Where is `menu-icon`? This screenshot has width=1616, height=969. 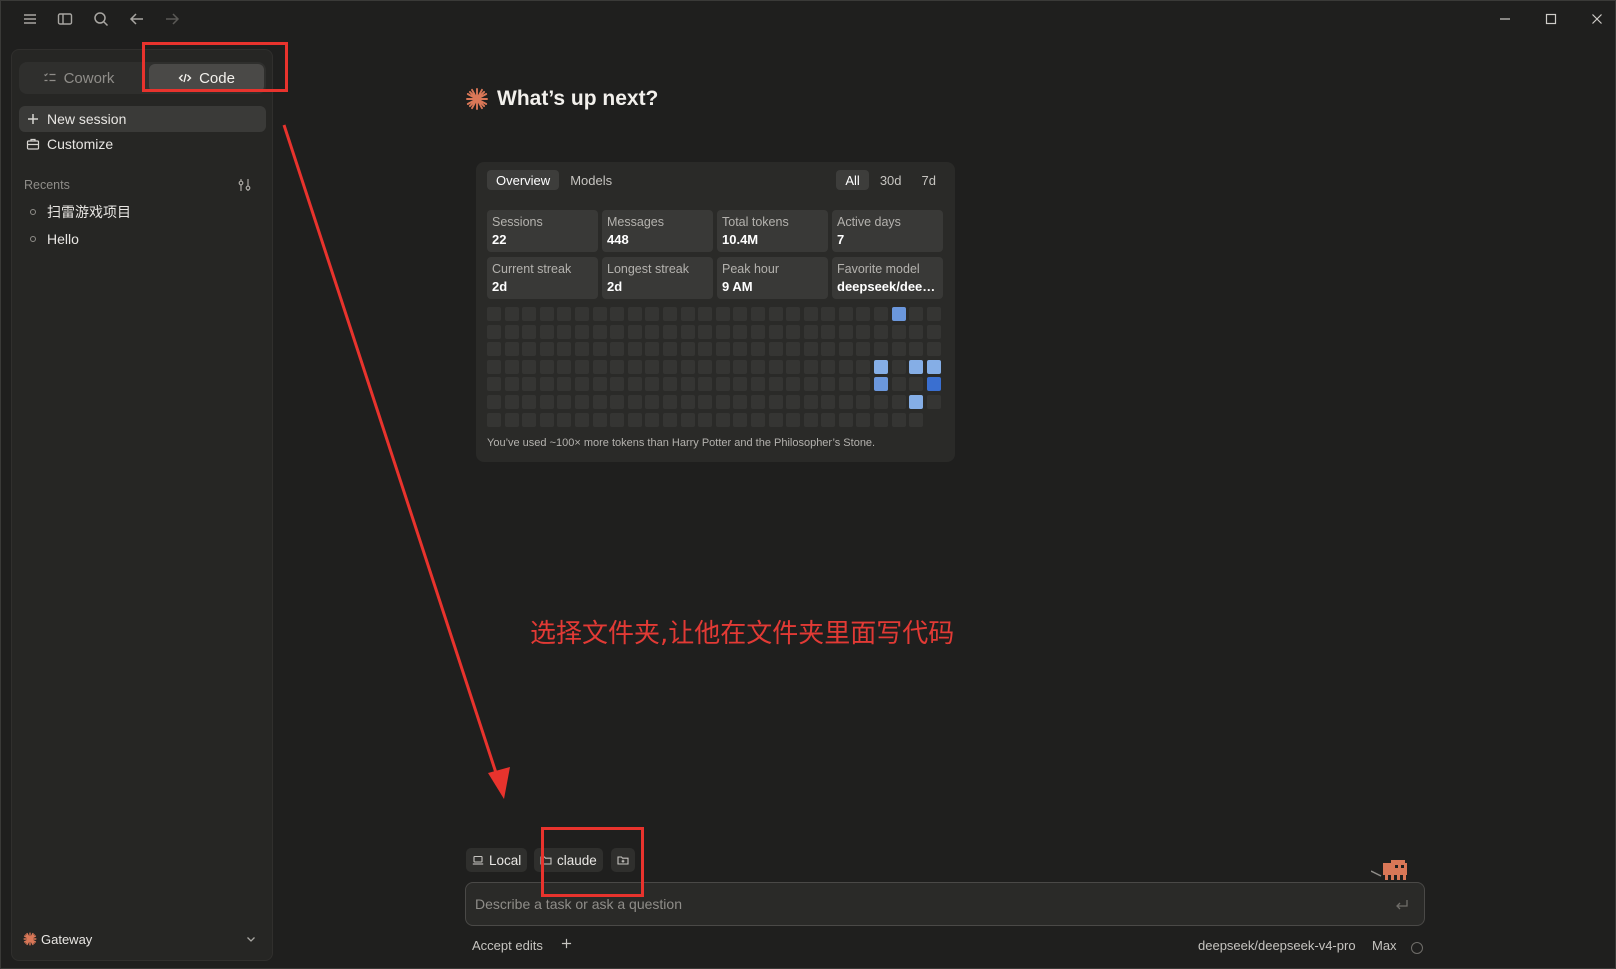 menu-icon is located at coordinates (30, 19).